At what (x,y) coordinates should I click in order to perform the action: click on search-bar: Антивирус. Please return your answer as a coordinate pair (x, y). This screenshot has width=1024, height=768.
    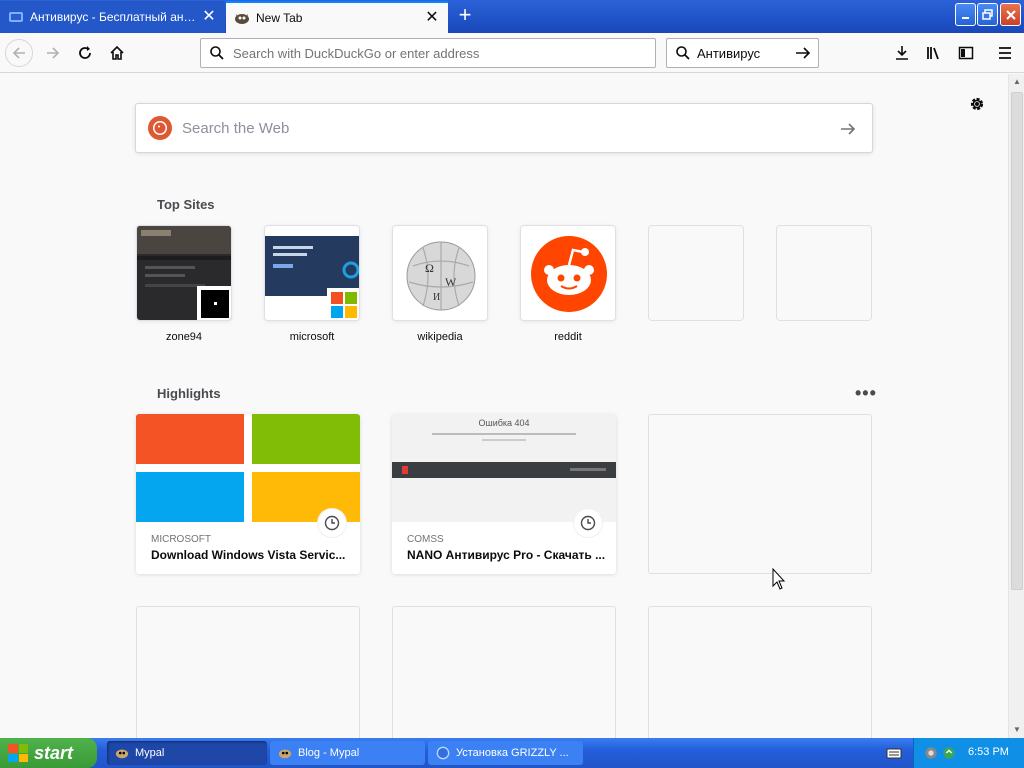
    Looking at the image, I should click on (742, 53).